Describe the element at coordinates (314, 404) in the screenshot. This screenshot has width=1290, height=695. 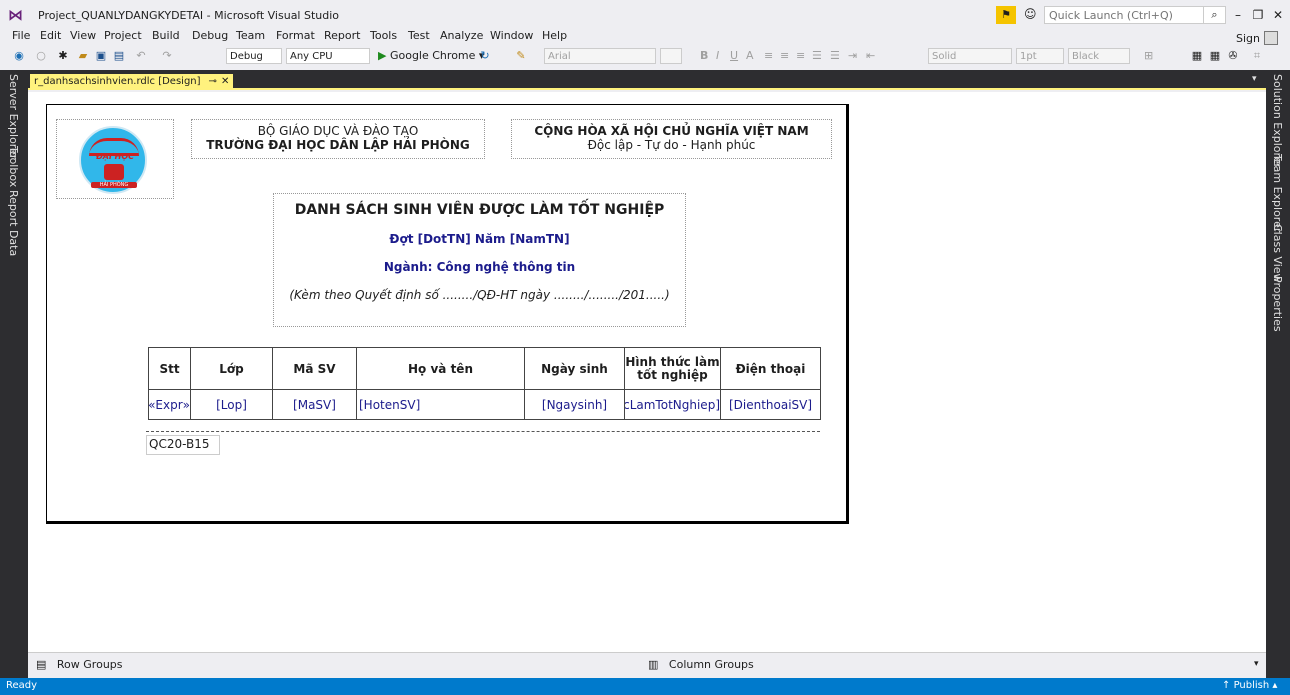
I see `cell-student-id: [MaSV]` at that location.